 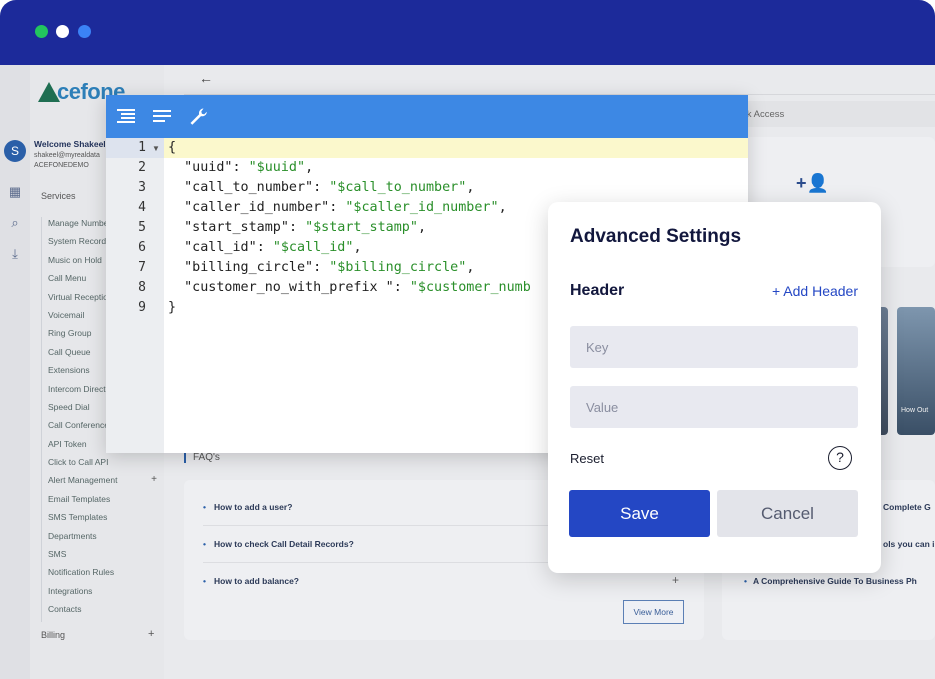 I want to click on add-user-icon: +👤, so click(x=812, y=183).